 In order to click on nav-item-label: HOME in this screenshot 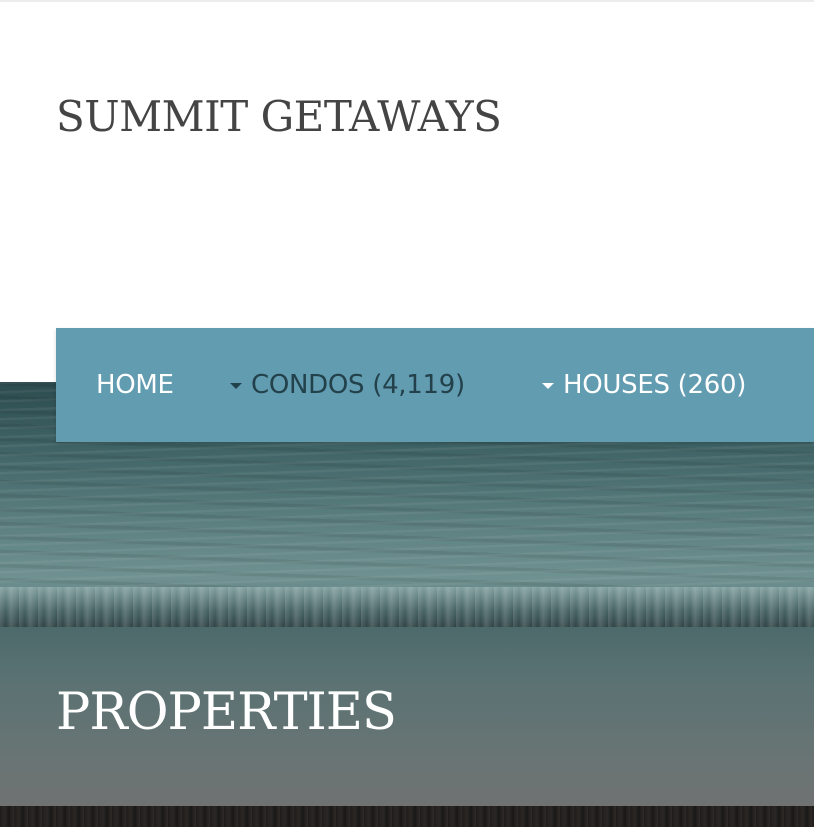, I will do `click(135, 385)`.